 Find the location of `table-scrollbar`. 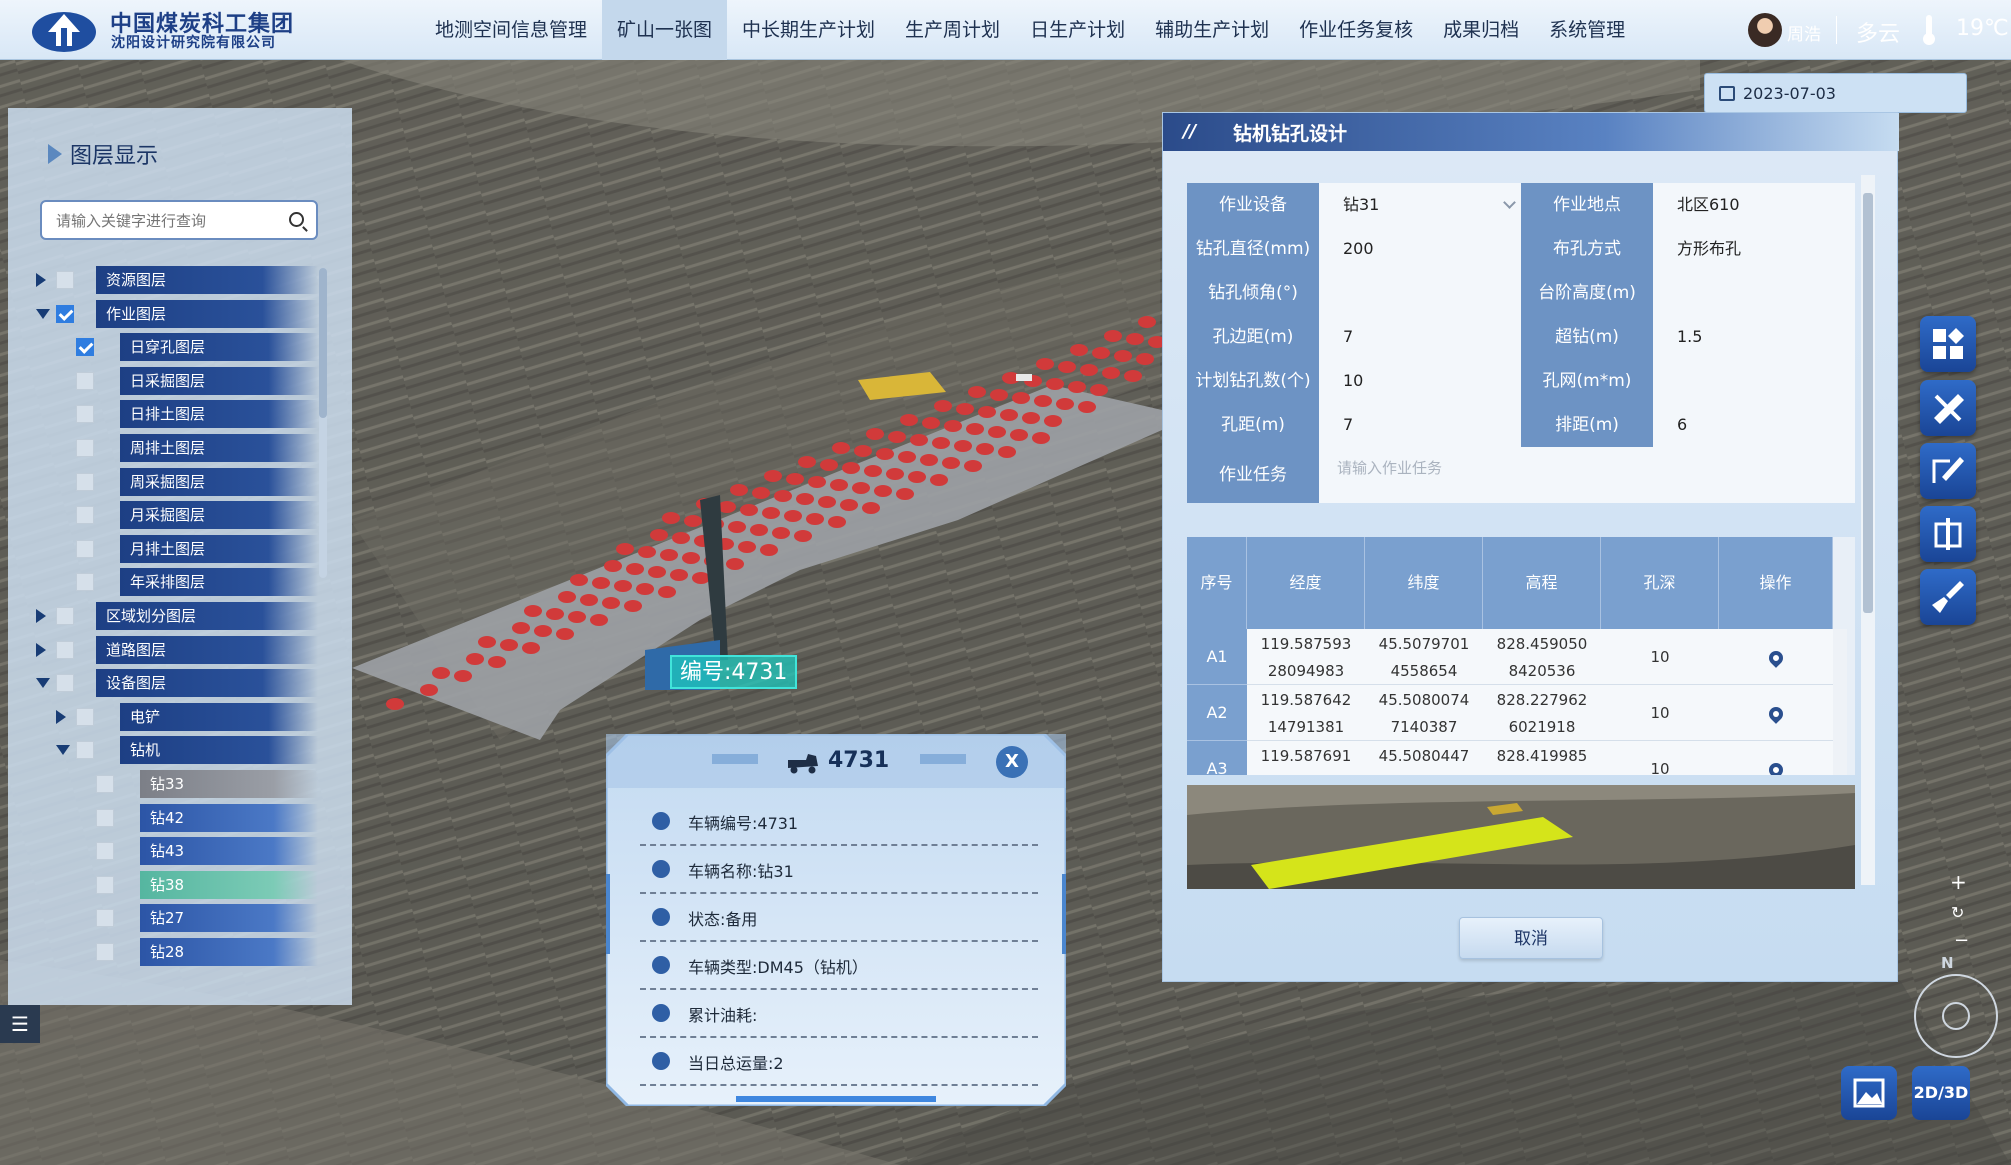

table-scrollbar is located at coordinates (1840, 702).